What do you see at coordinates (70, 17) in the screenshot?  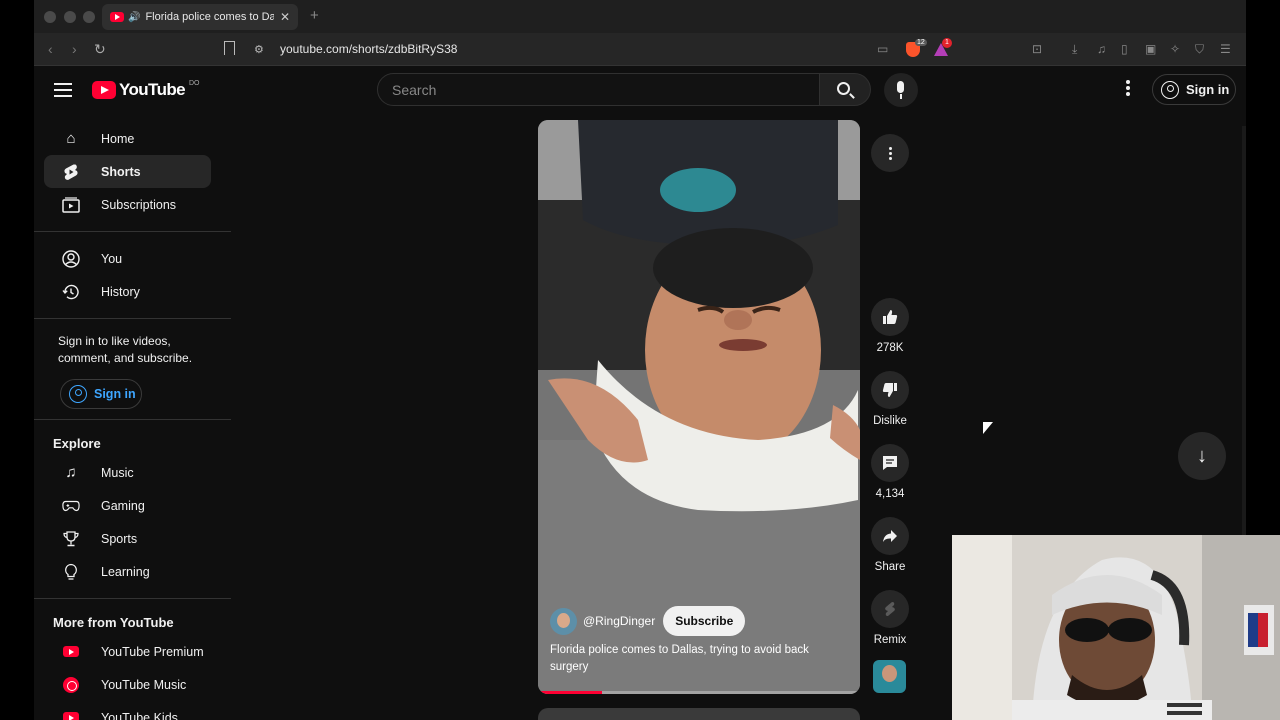 I see `minimize-window-button` at bounding box center [70, 17].